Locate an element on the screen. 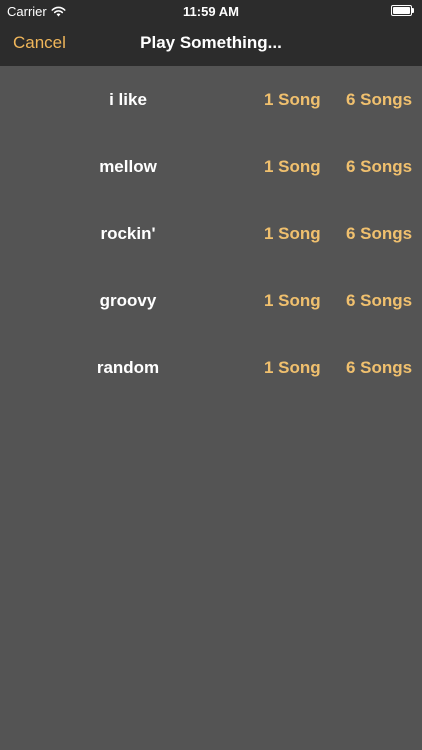  status-time: 11:59 AM is located at coordinates (211, 11).